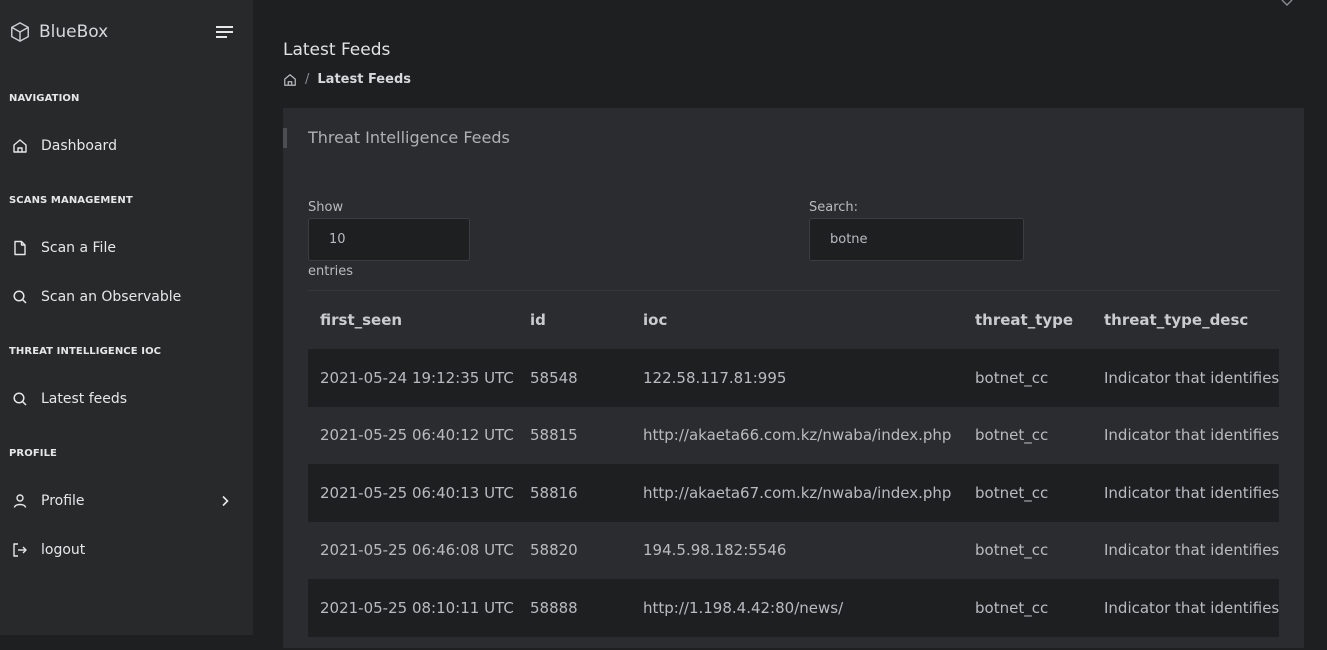 The image size is (1327, 650). What do you see at coordinates (326, 207) in the screenshot?
I see `show-label: Show` at bounding box center [326, 207].